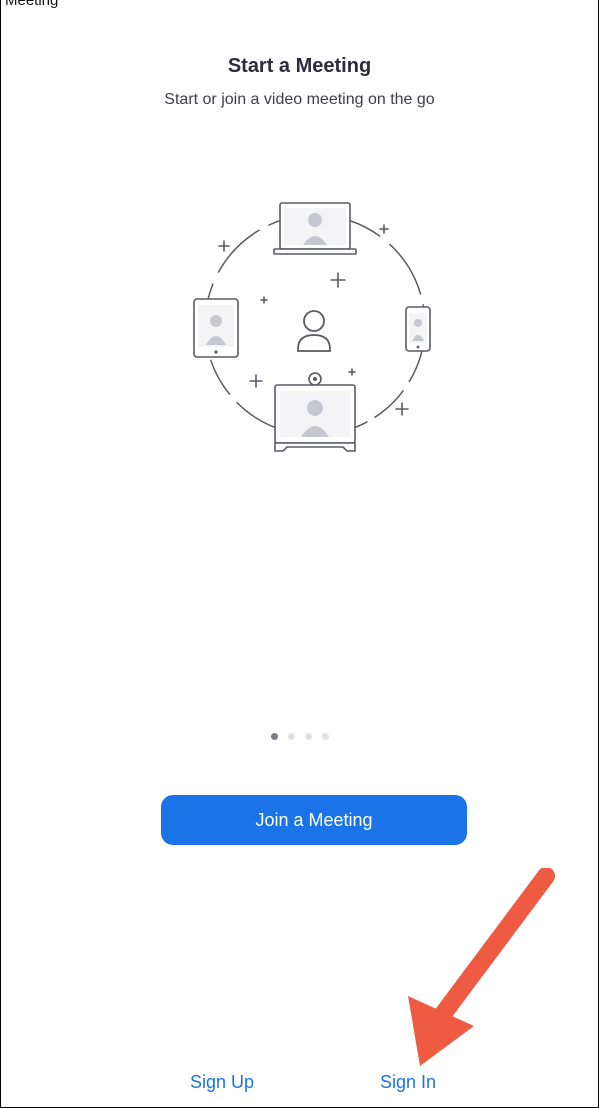 Image resolution: width=599 pixels, height=1108 pixels. I want to click on page-dot-active, so click(274, 736).